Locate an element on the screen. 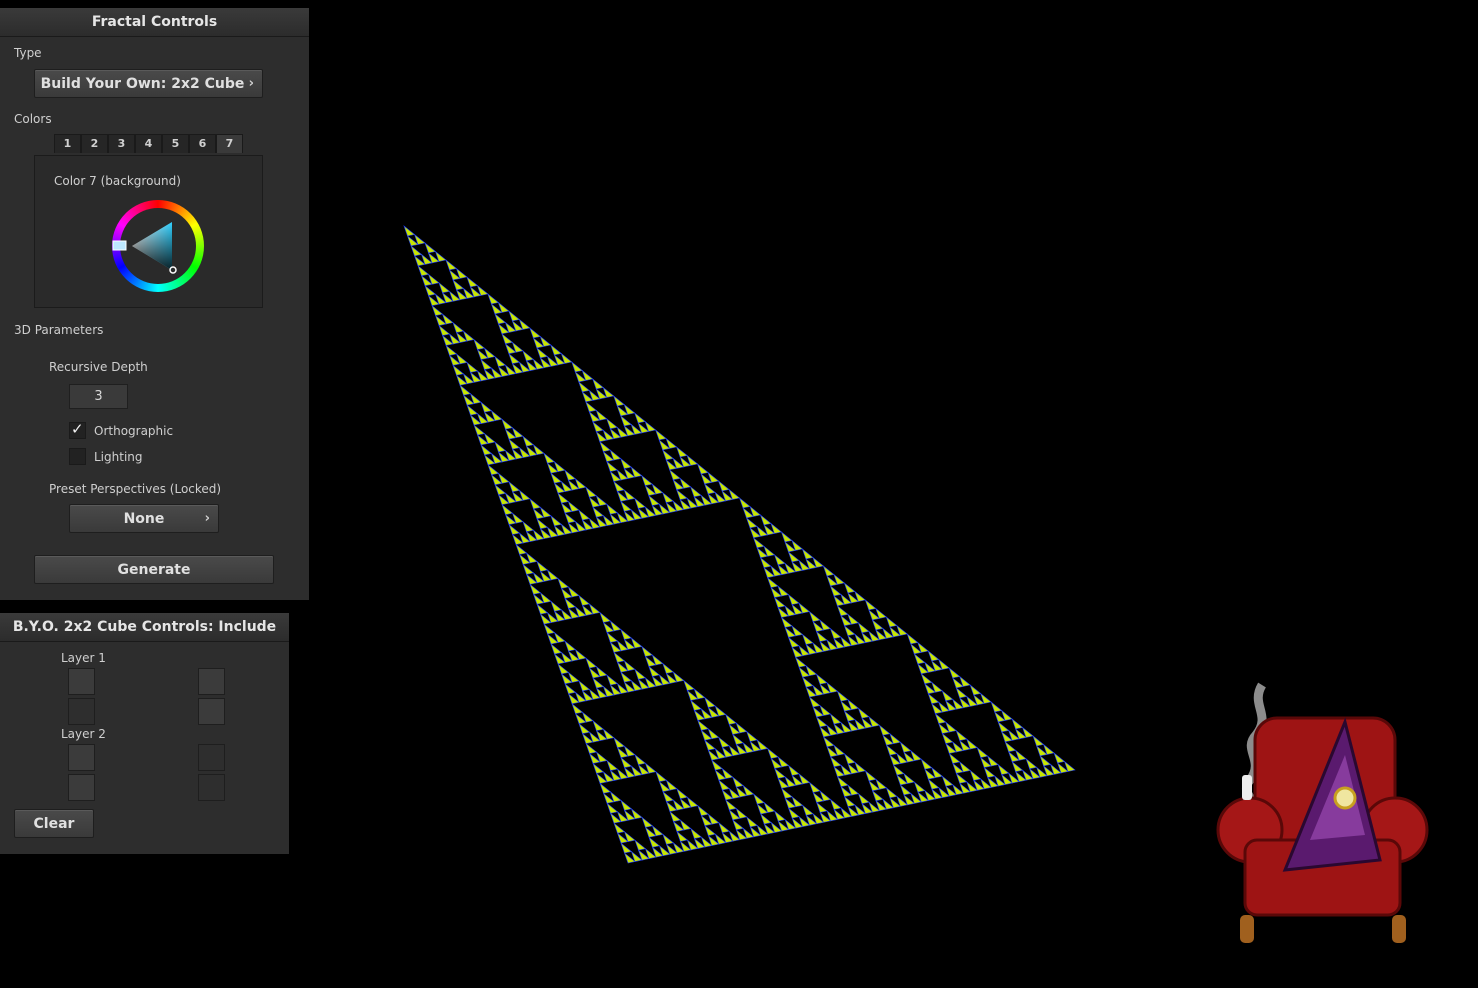 This screenshot has height=988, width=1478. monocle-icon is located at coordinates (1345, 798).